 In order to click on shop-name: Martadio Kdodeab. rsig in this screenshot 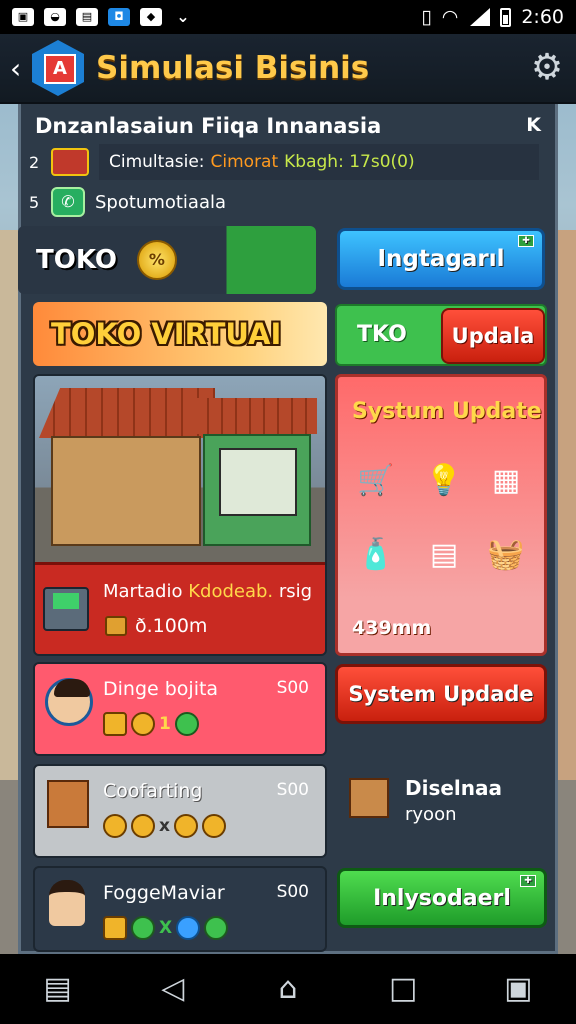, I will do `click(207, 591)`.